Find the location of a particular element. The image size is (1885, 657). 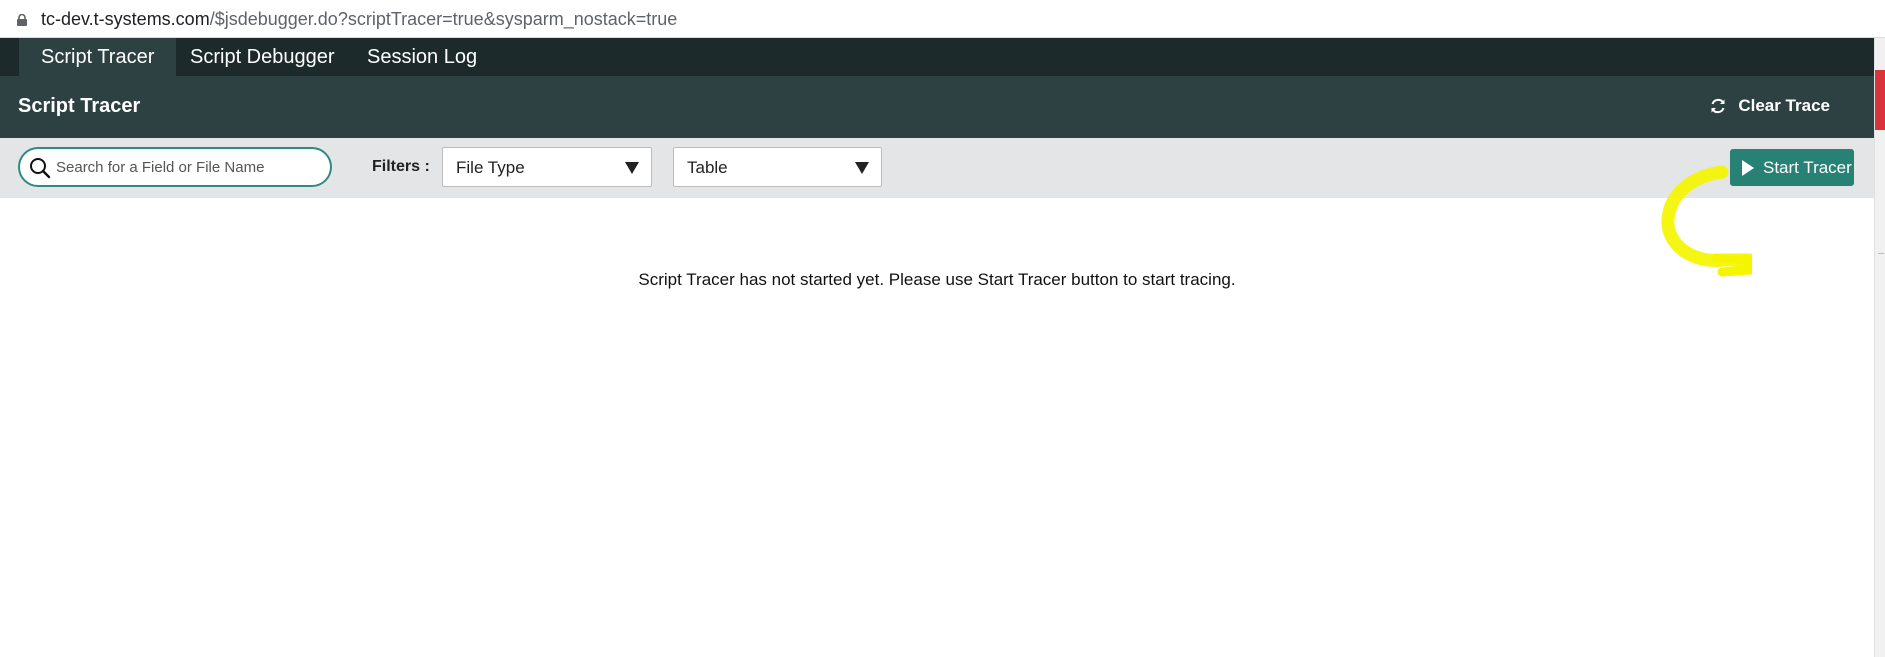

edge-tick is located at coordinates (1881, 256).